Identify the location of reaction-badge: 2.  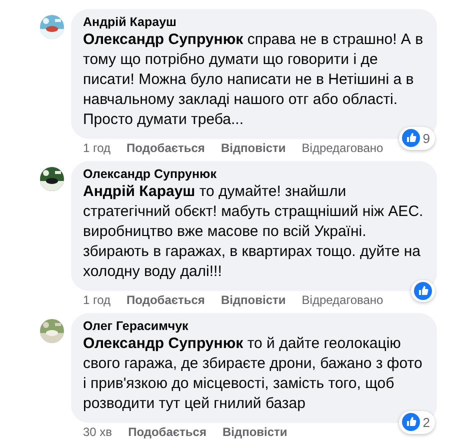
(416, 422).